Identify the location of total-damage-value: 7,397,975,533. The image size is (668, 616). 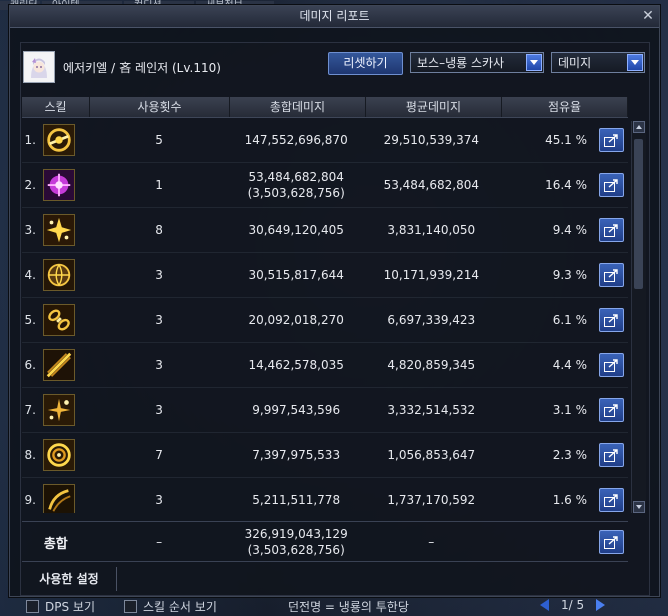
(296, 455).